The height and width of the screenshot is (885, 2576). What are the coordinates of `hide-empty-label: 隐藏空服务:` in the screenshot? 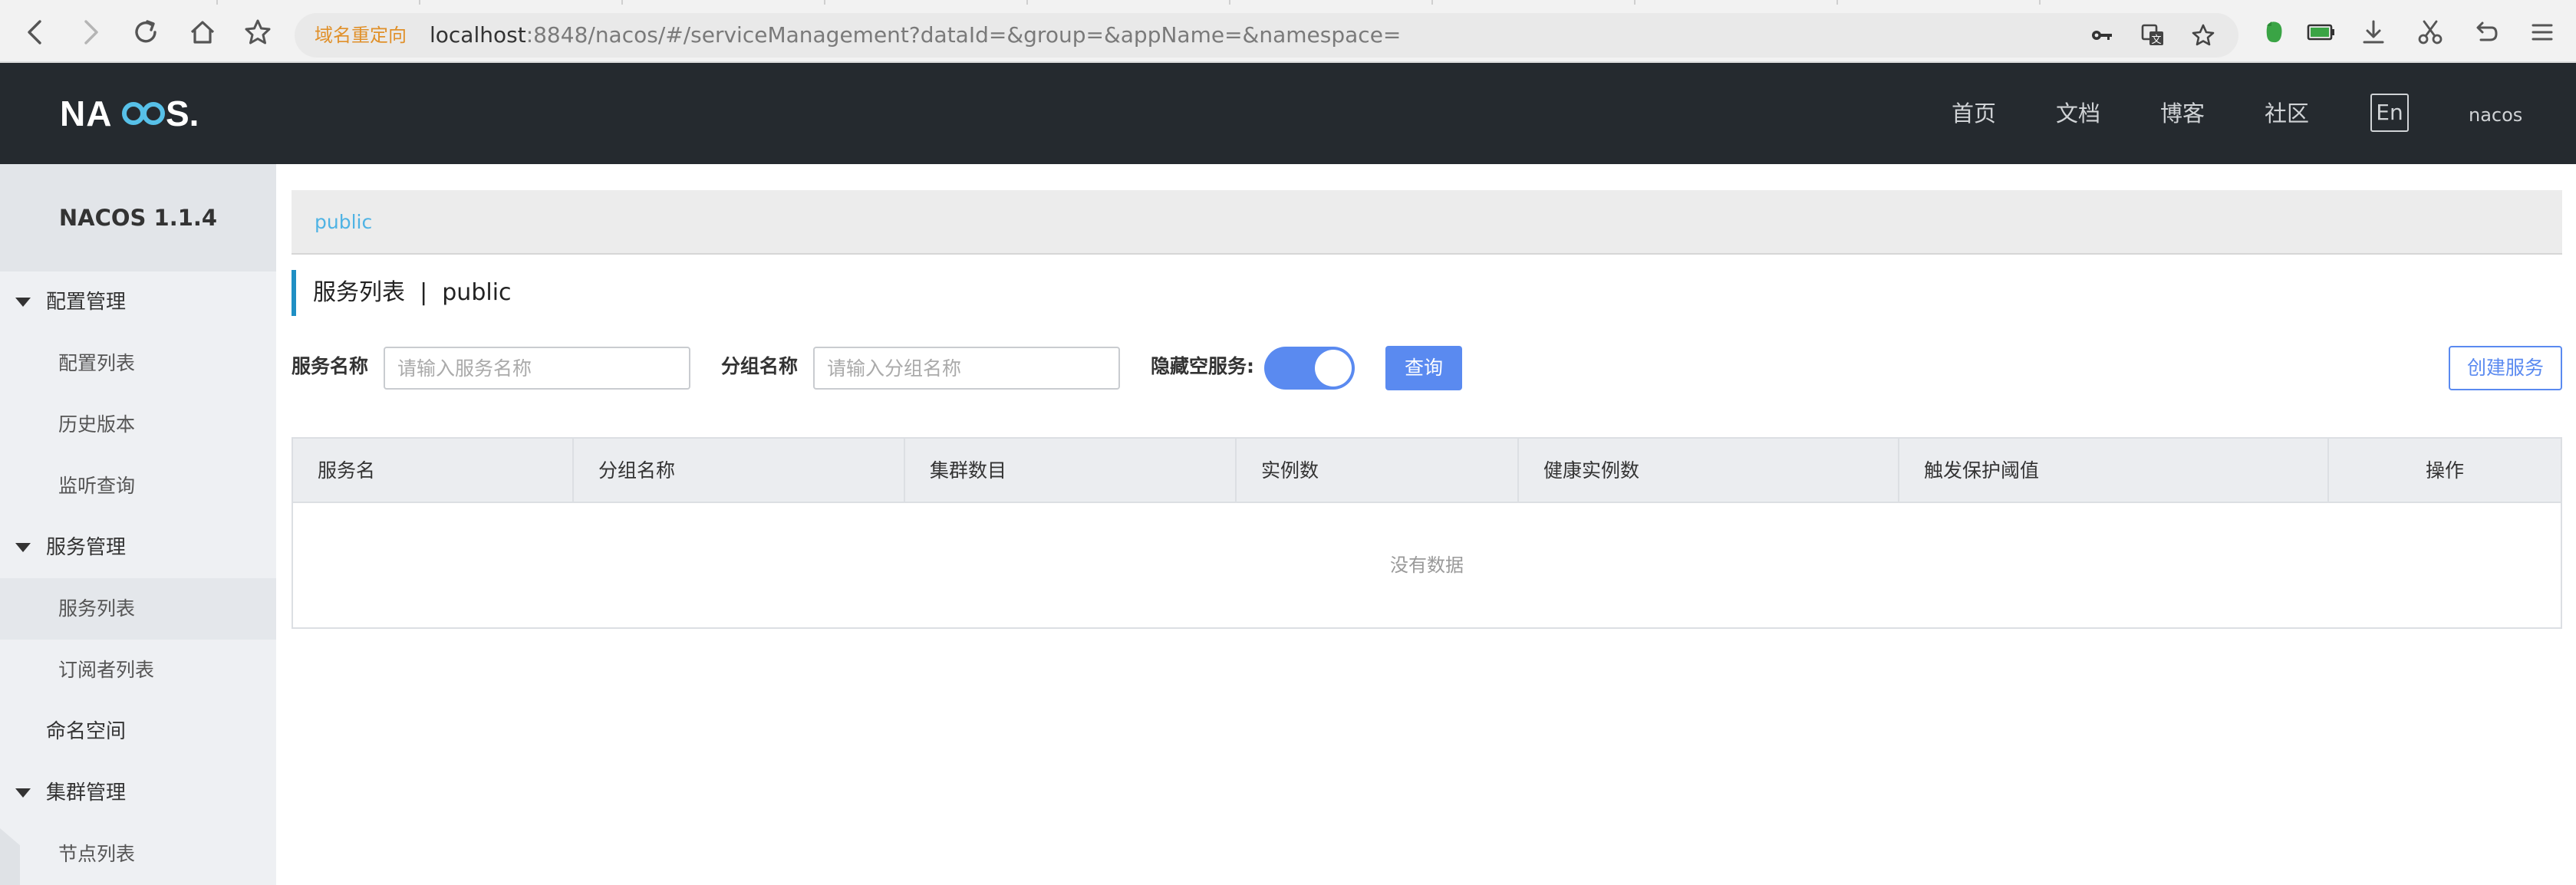 It's located at (1202, 366).